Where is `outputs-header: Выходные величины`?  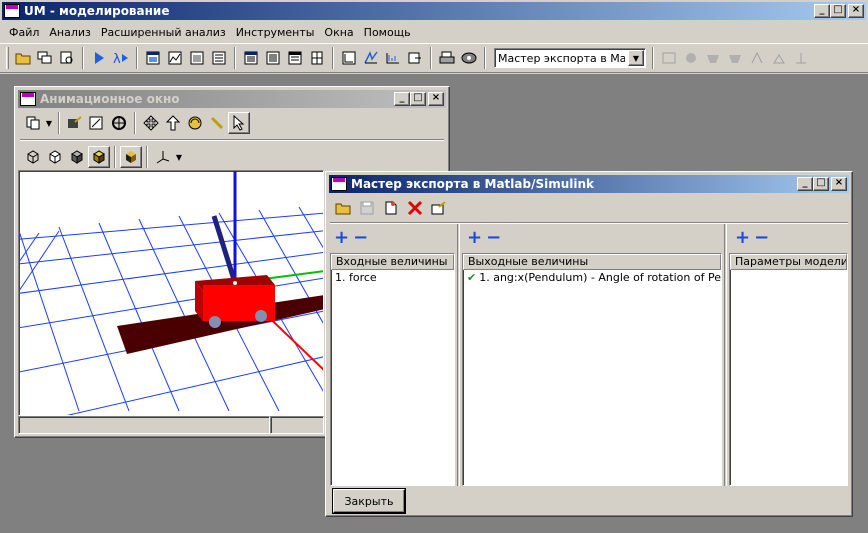
outputs-header: Выходные величины is located at coordinates (592, 262).